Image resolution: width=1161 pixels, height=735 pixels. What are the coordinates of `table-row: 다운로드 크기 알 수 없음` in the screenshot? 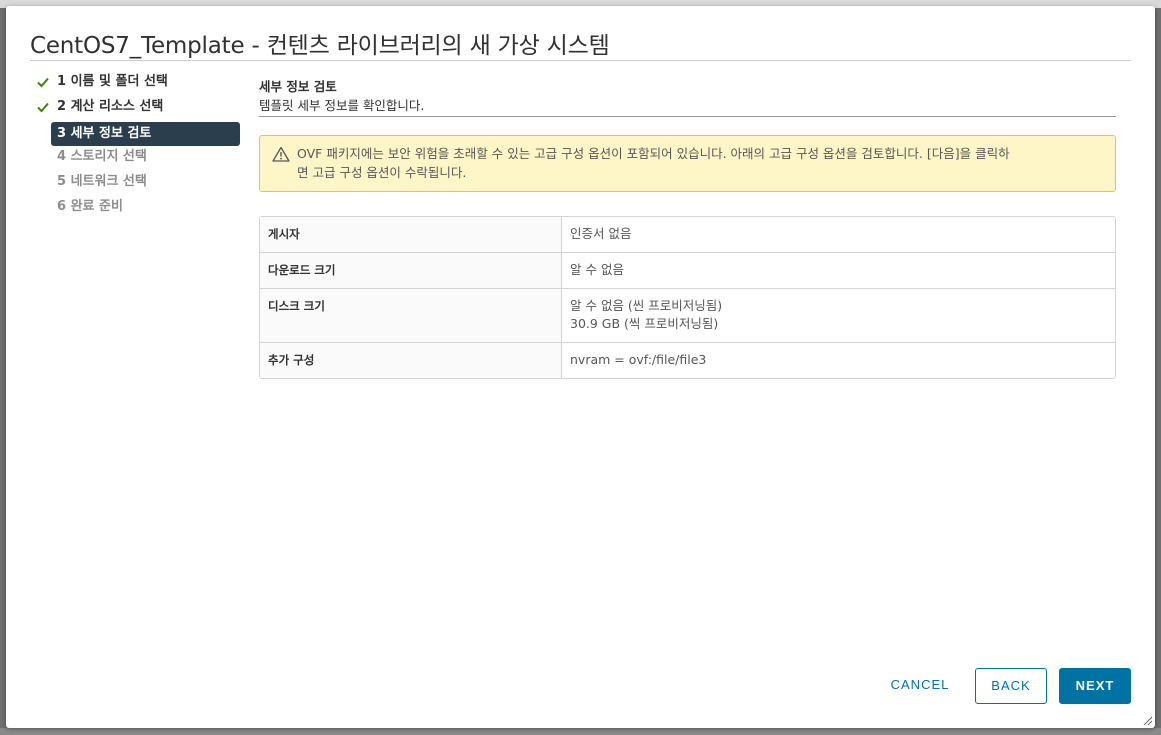 It's located at (687, 271).